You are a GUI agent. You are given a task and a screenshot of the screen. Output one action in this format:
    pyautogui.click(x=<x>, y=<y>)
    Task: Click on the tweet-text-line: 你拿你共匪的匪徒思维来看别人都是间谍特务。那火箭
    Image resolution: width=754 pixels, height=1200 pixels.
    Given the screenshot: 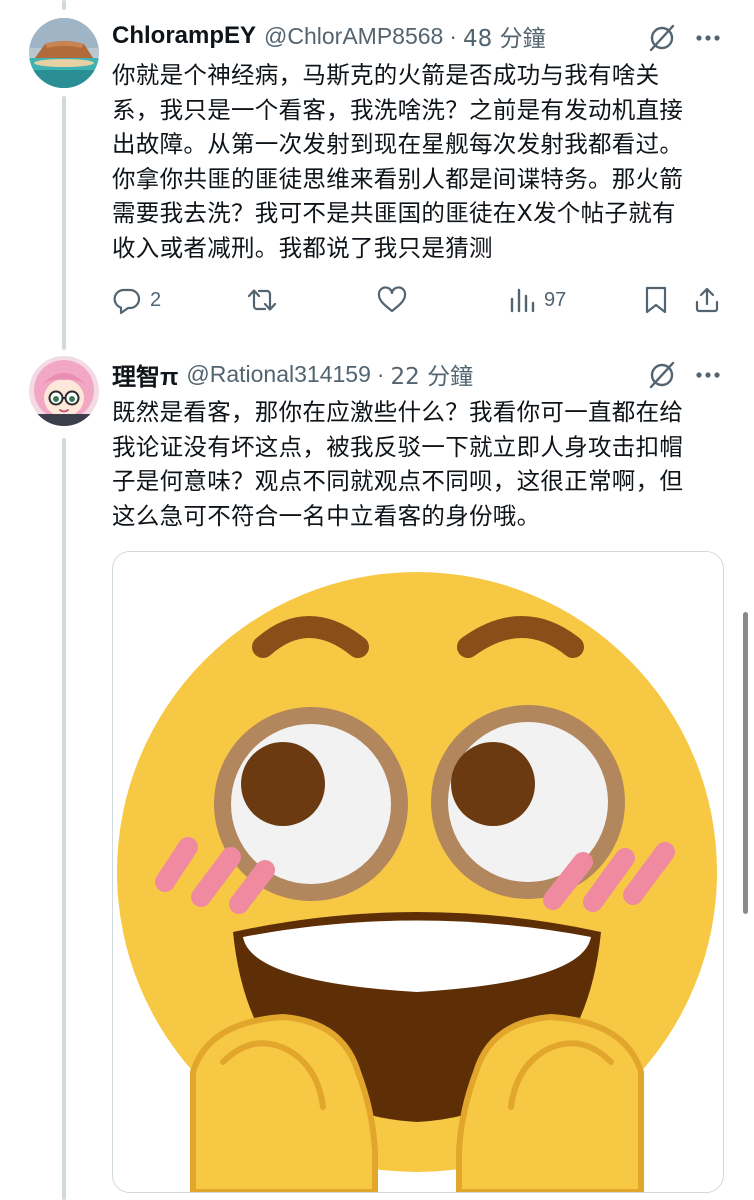 What is the action you would take?
    pyautogui.click(x=398, y=178)
    